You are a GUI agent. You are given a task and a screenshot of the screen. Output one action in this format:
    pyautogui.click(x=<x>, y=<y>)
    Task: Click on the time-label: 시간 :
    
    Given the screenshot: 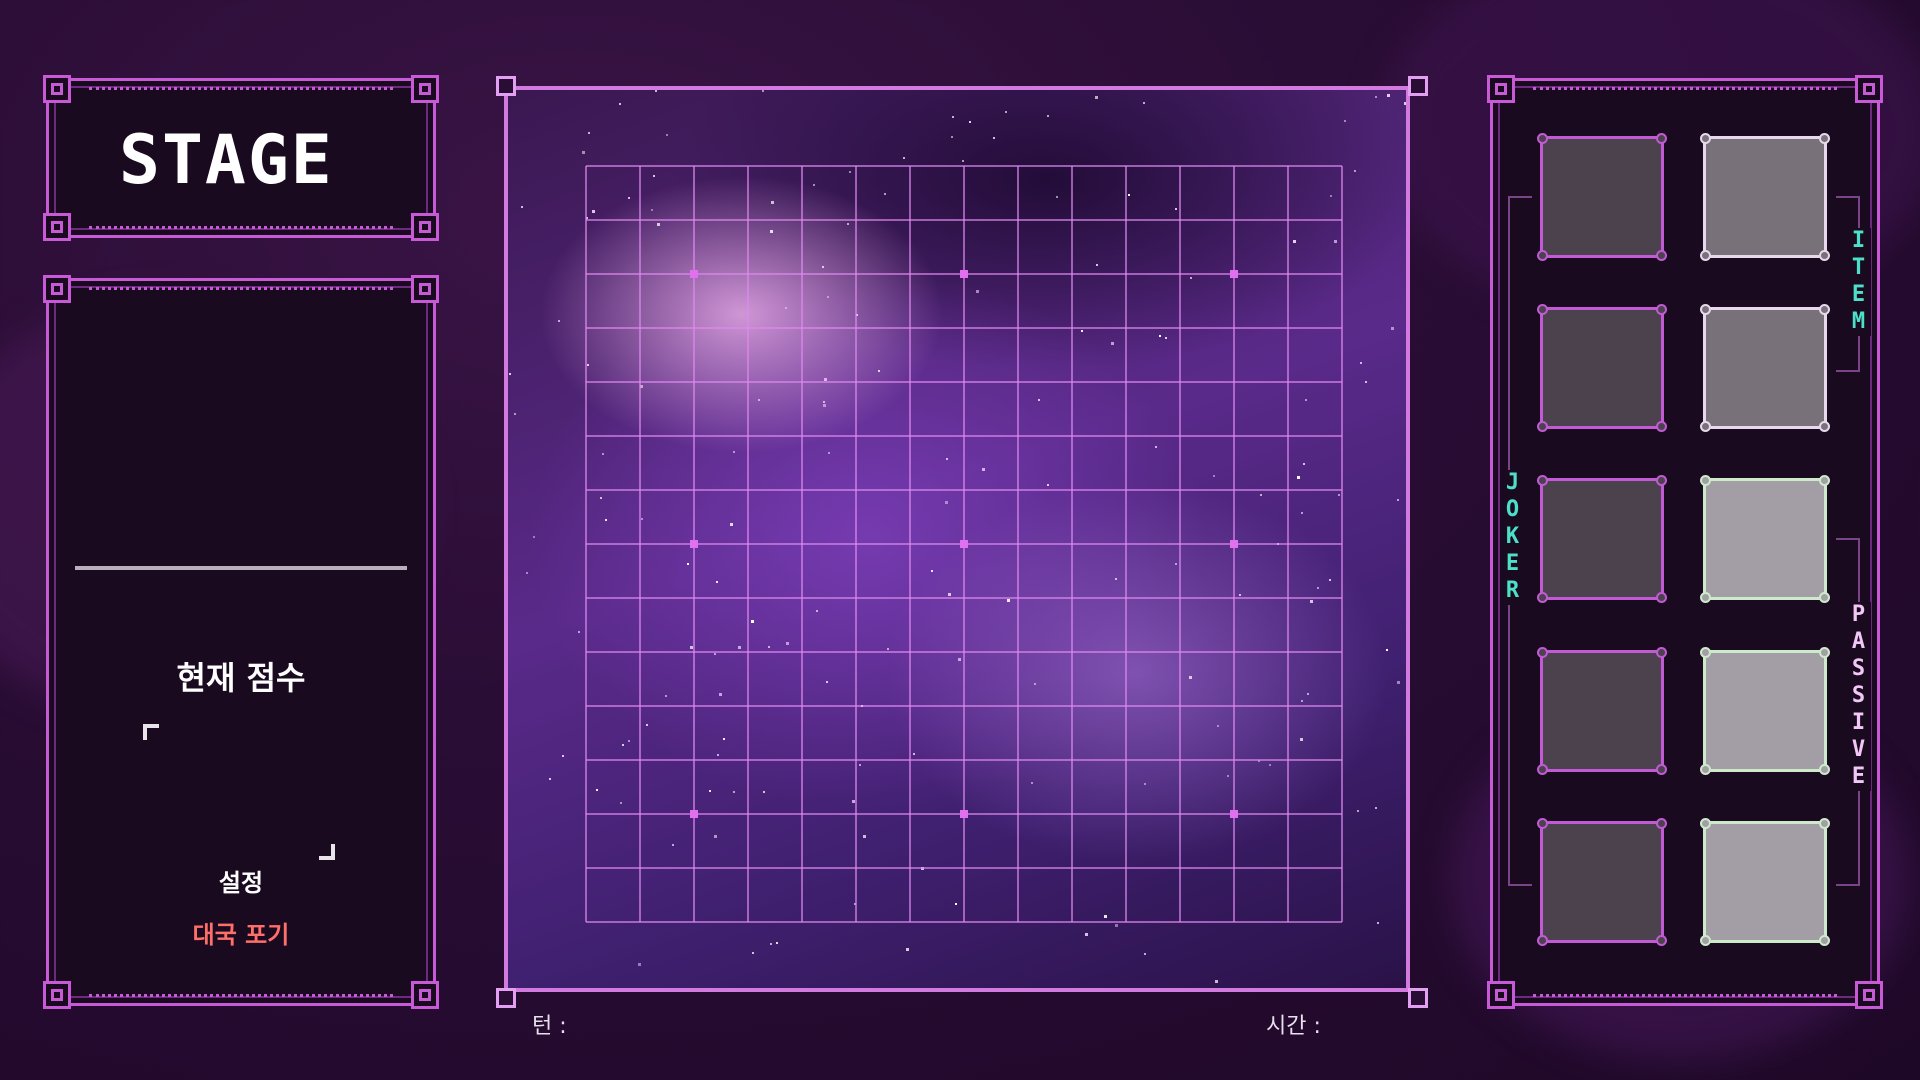 What is the action you would take?
    pyautogui.click(x=1293, y=1026)
    